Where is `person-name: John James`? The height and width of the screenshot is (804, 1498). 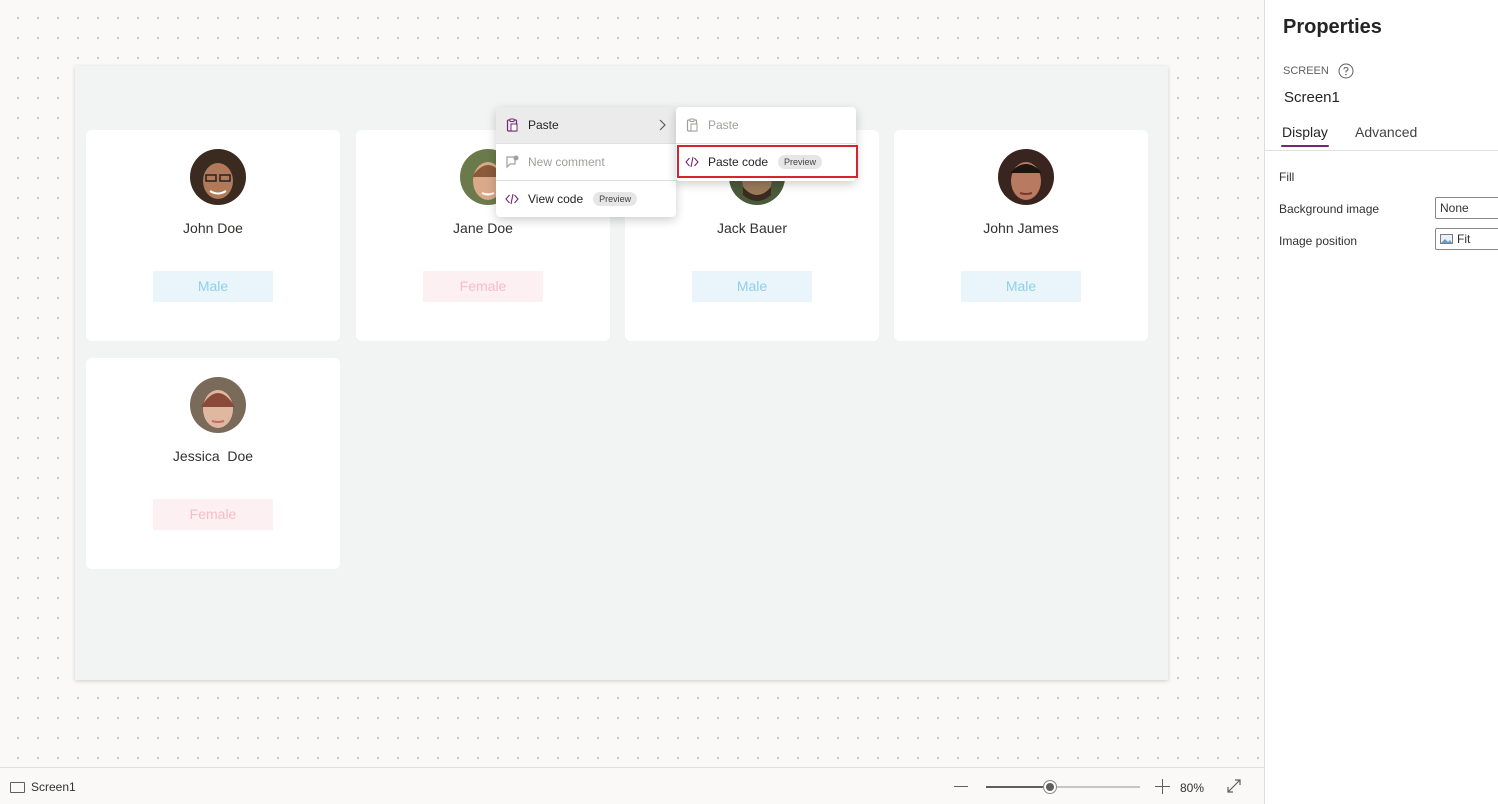 person-name: John James is located at coordinates (1021, 228).